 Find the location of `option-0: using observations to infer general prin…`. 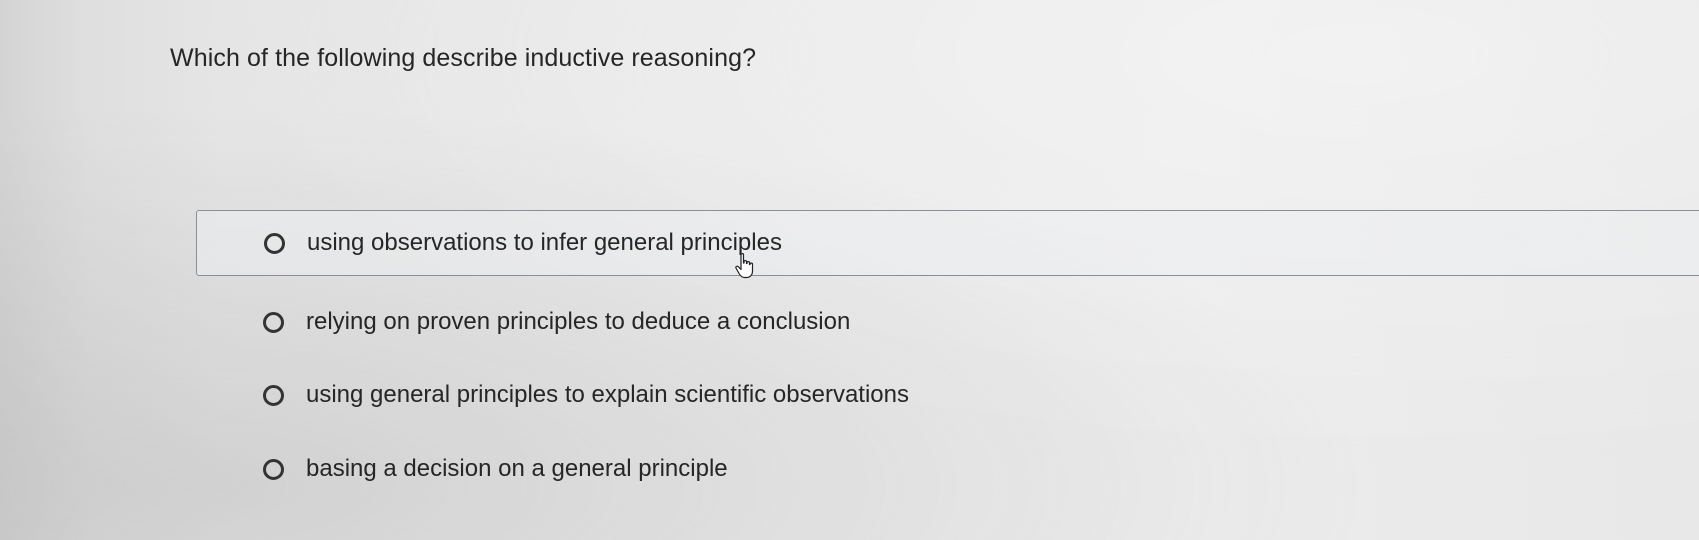

option-0: using observations to infer general prin… is located at coordinates (947, 243).